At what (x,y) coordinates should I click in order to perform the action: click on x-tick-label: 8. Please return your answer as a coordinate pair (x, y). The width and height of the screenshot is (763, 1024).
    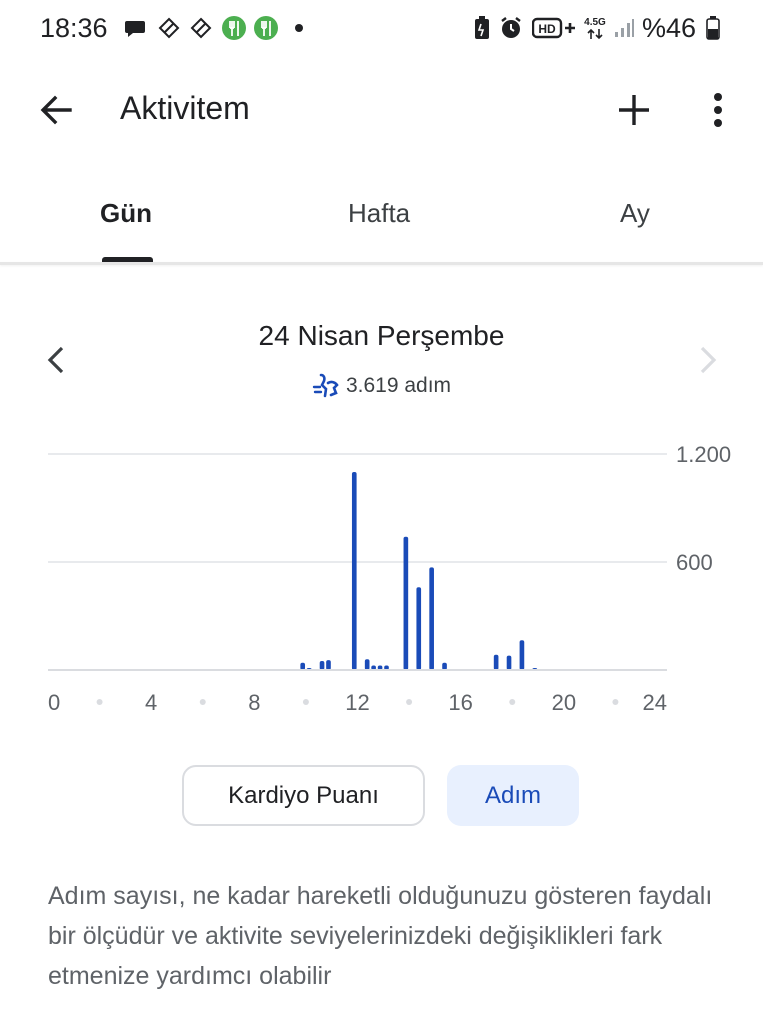
    Looking at the image, I should click on (254, 702).